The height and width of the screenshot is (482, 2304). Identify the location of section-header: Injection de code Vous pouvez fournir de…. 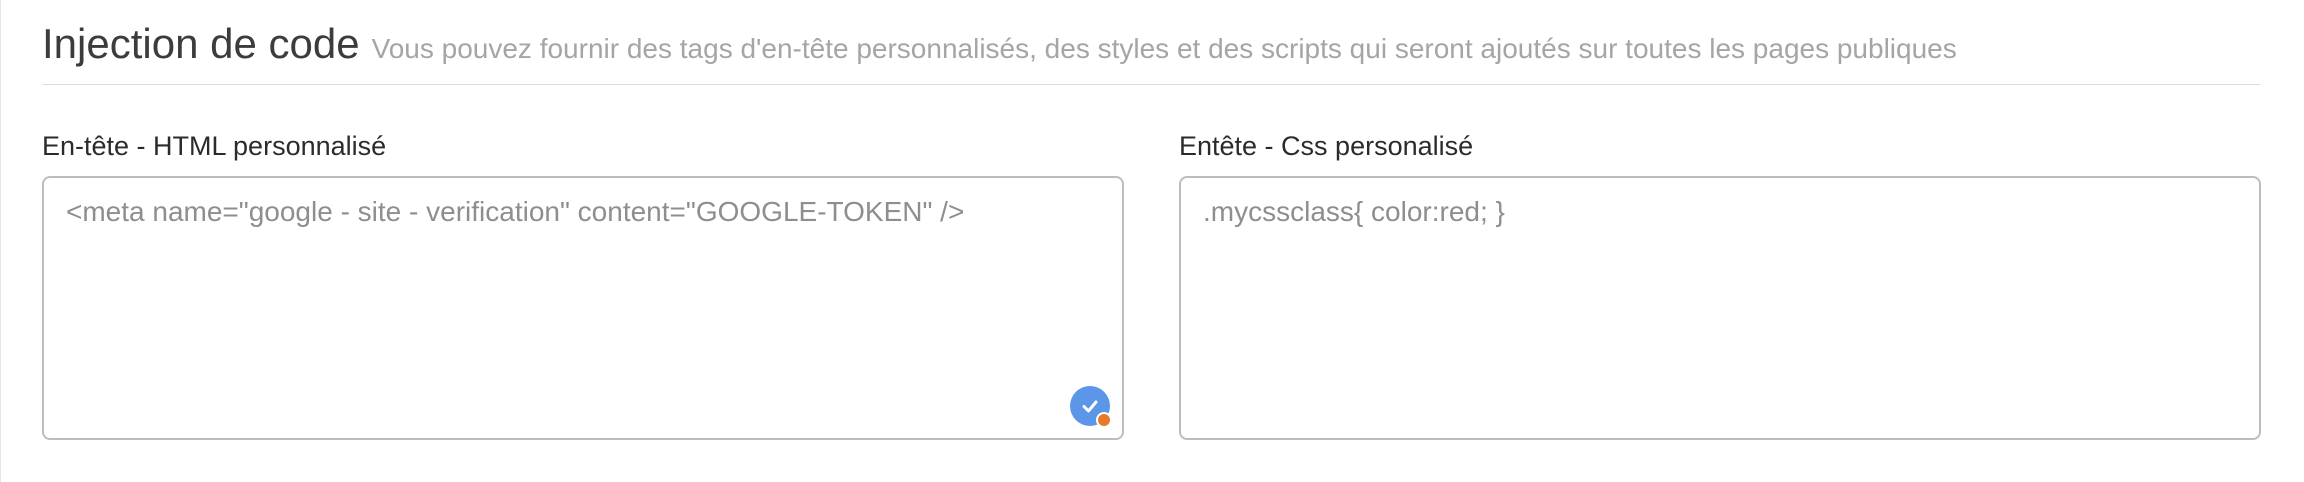
(1151, 49).